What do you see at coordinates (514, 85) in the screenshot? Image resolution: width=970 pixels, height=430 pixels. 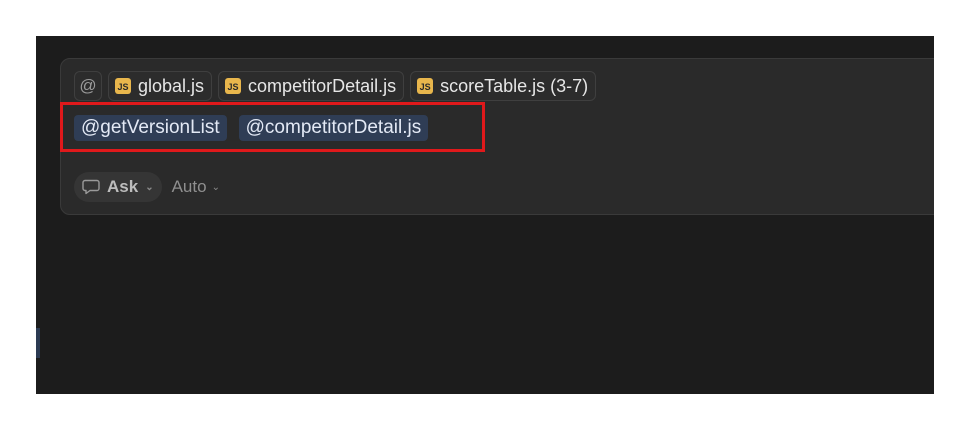 I see `context-file-name: scoreTable.js (3-7)` at bounding box center [514, 85].